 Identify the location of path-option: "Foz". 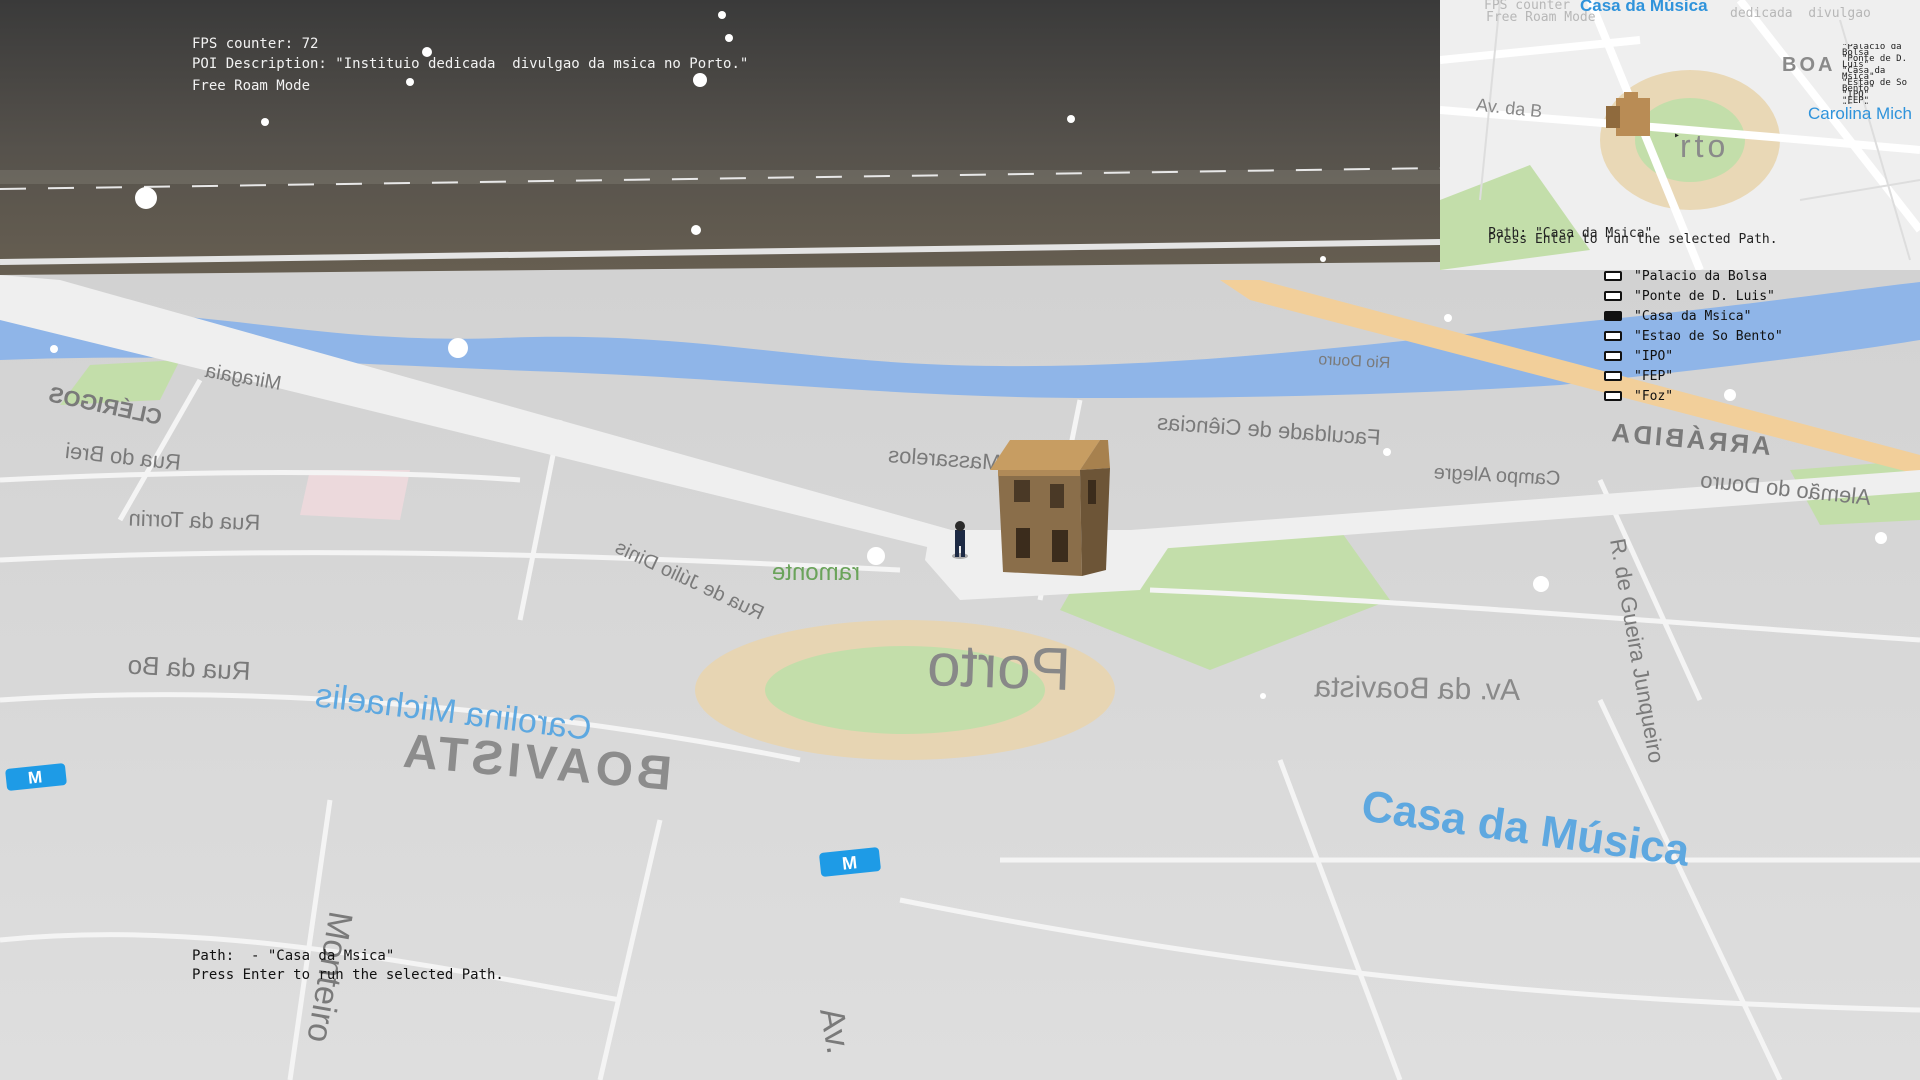
(1693, 396).